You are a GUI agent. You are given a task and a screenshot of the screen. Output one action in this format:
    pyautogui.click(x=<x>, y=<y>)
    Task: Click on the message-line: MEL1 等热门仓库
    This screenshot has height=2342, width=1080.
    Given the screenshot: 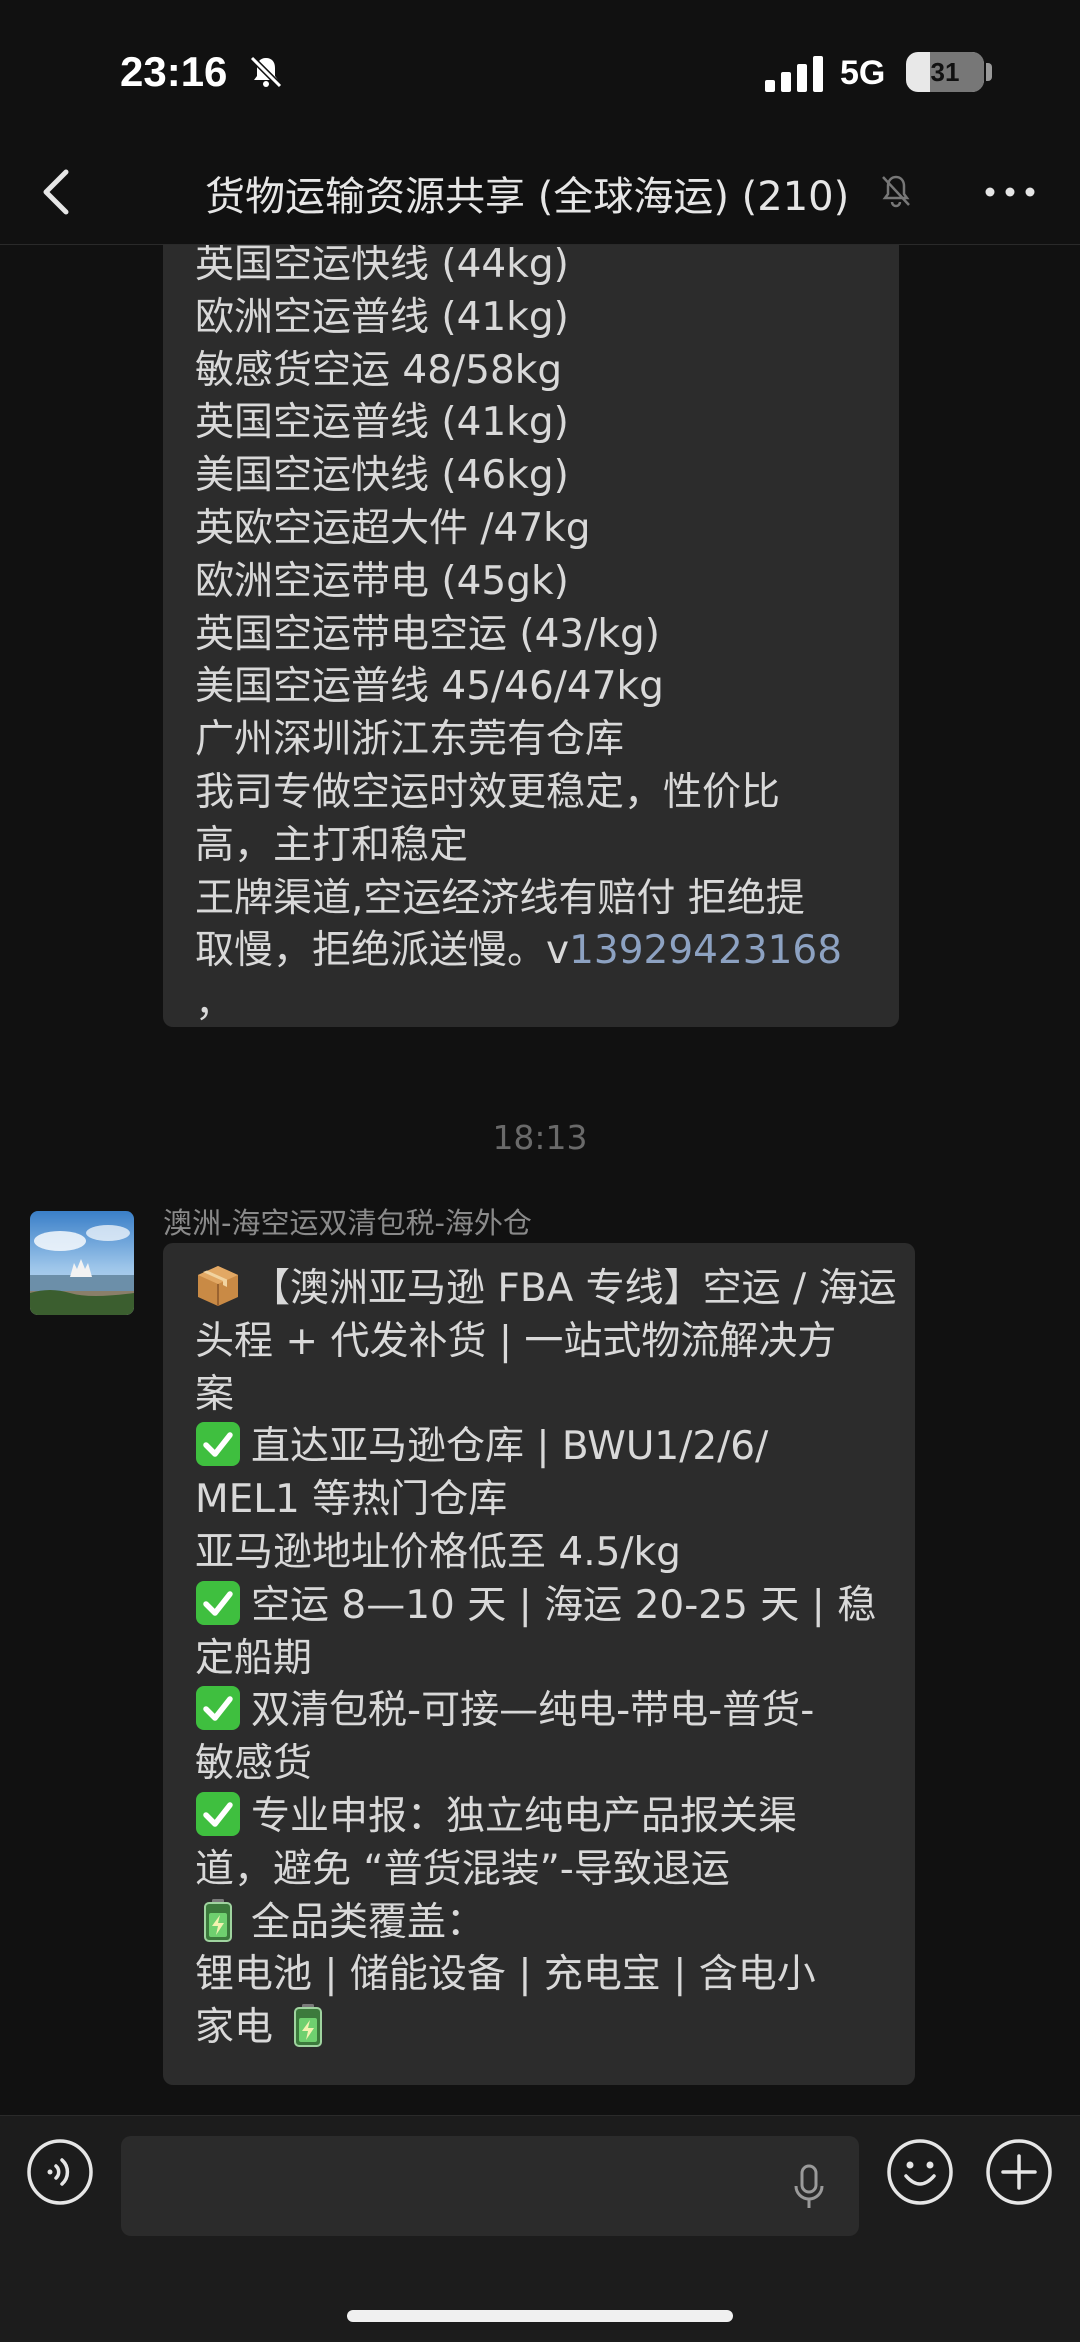 What is the action you would take?
    pyautogui.click(x=539, y=1500)
    